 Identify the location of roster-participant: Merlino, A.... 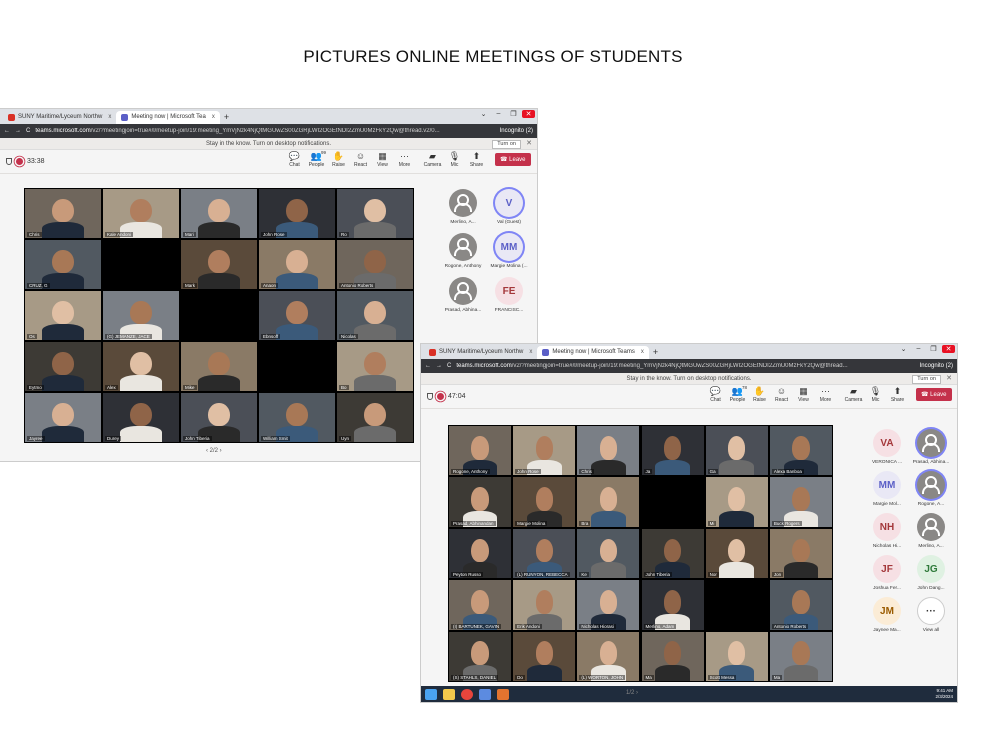
(931, 531).